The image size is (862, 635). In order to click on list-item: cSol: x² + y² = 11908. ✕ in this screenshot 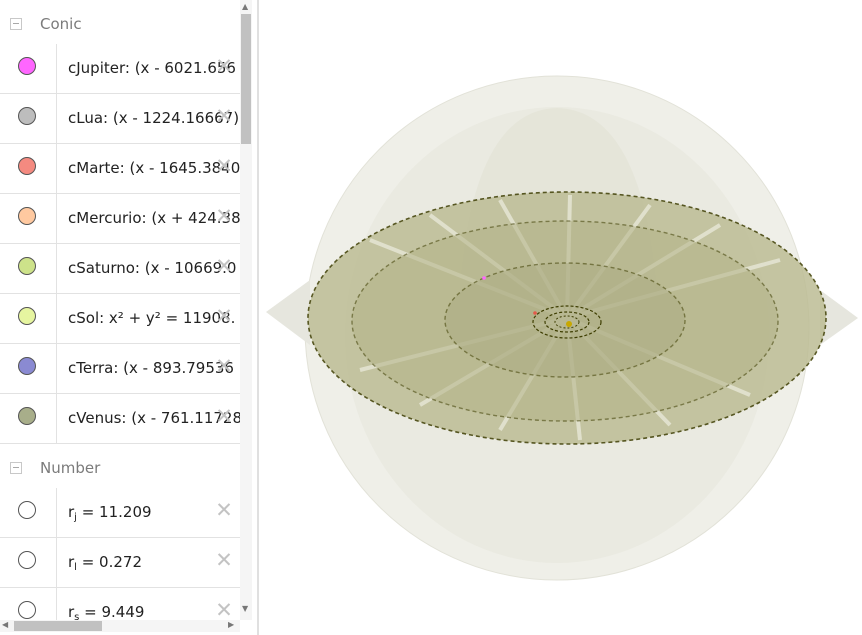, I will do `click(120, 319)`.